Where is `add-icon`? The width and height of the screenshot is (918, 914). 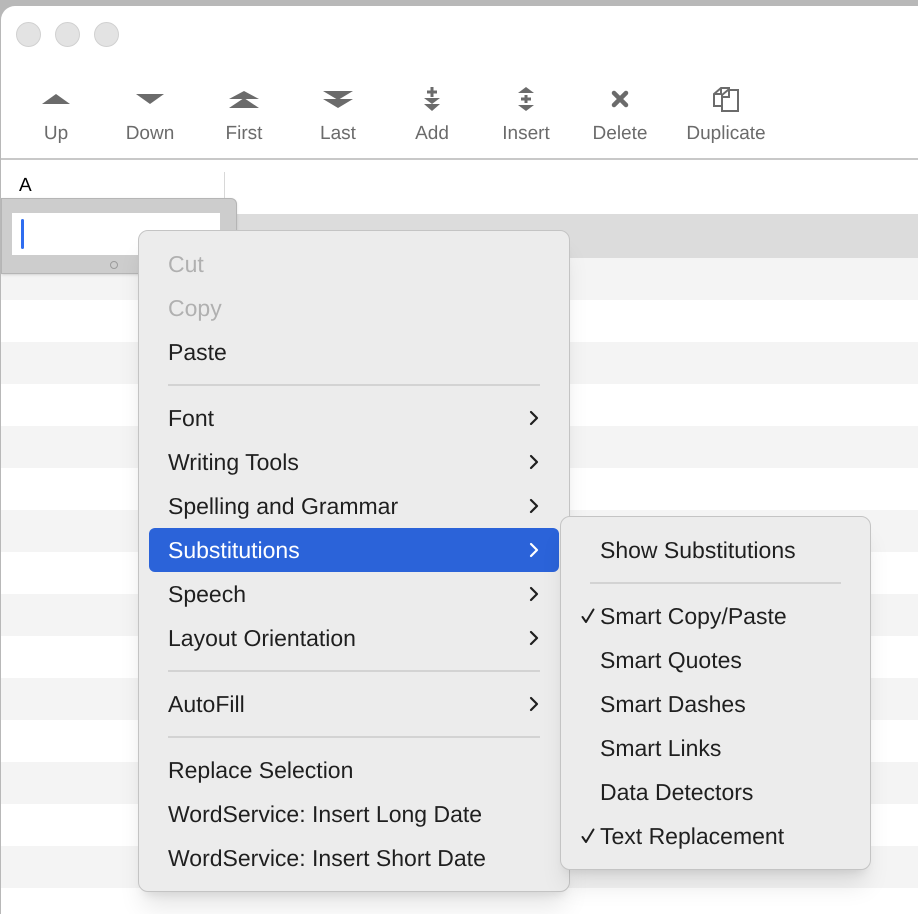
add-icon is located at coordinates (432, 99).